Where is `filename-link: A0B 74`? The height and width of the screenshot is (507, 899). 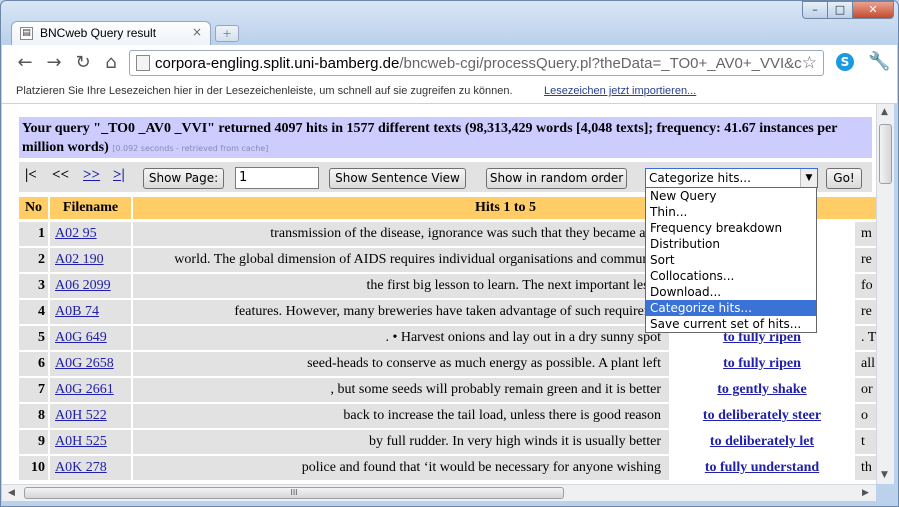
filename-link: A0B 74 is located at coordinates (77, 311).